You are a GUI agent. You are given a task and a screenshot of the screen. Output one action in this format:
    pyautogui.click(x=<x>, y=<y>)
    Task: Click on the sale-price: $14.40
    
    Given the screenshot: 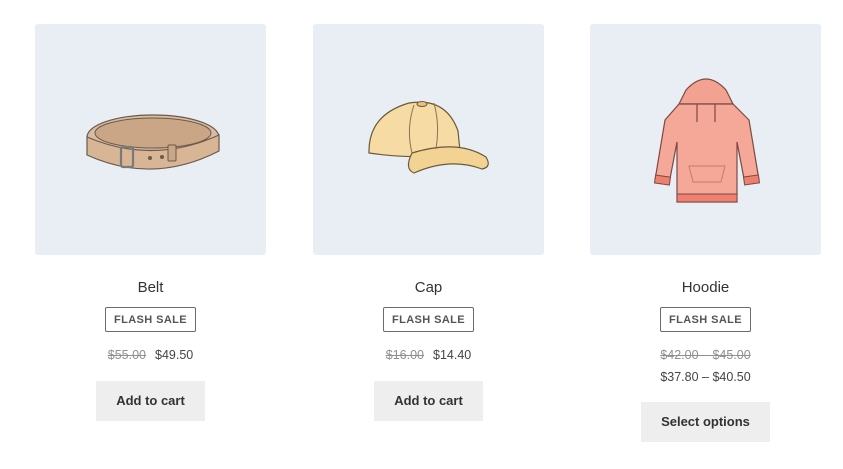 What is the action you would take?
    pyautogui.click(x=452, y=355)
    